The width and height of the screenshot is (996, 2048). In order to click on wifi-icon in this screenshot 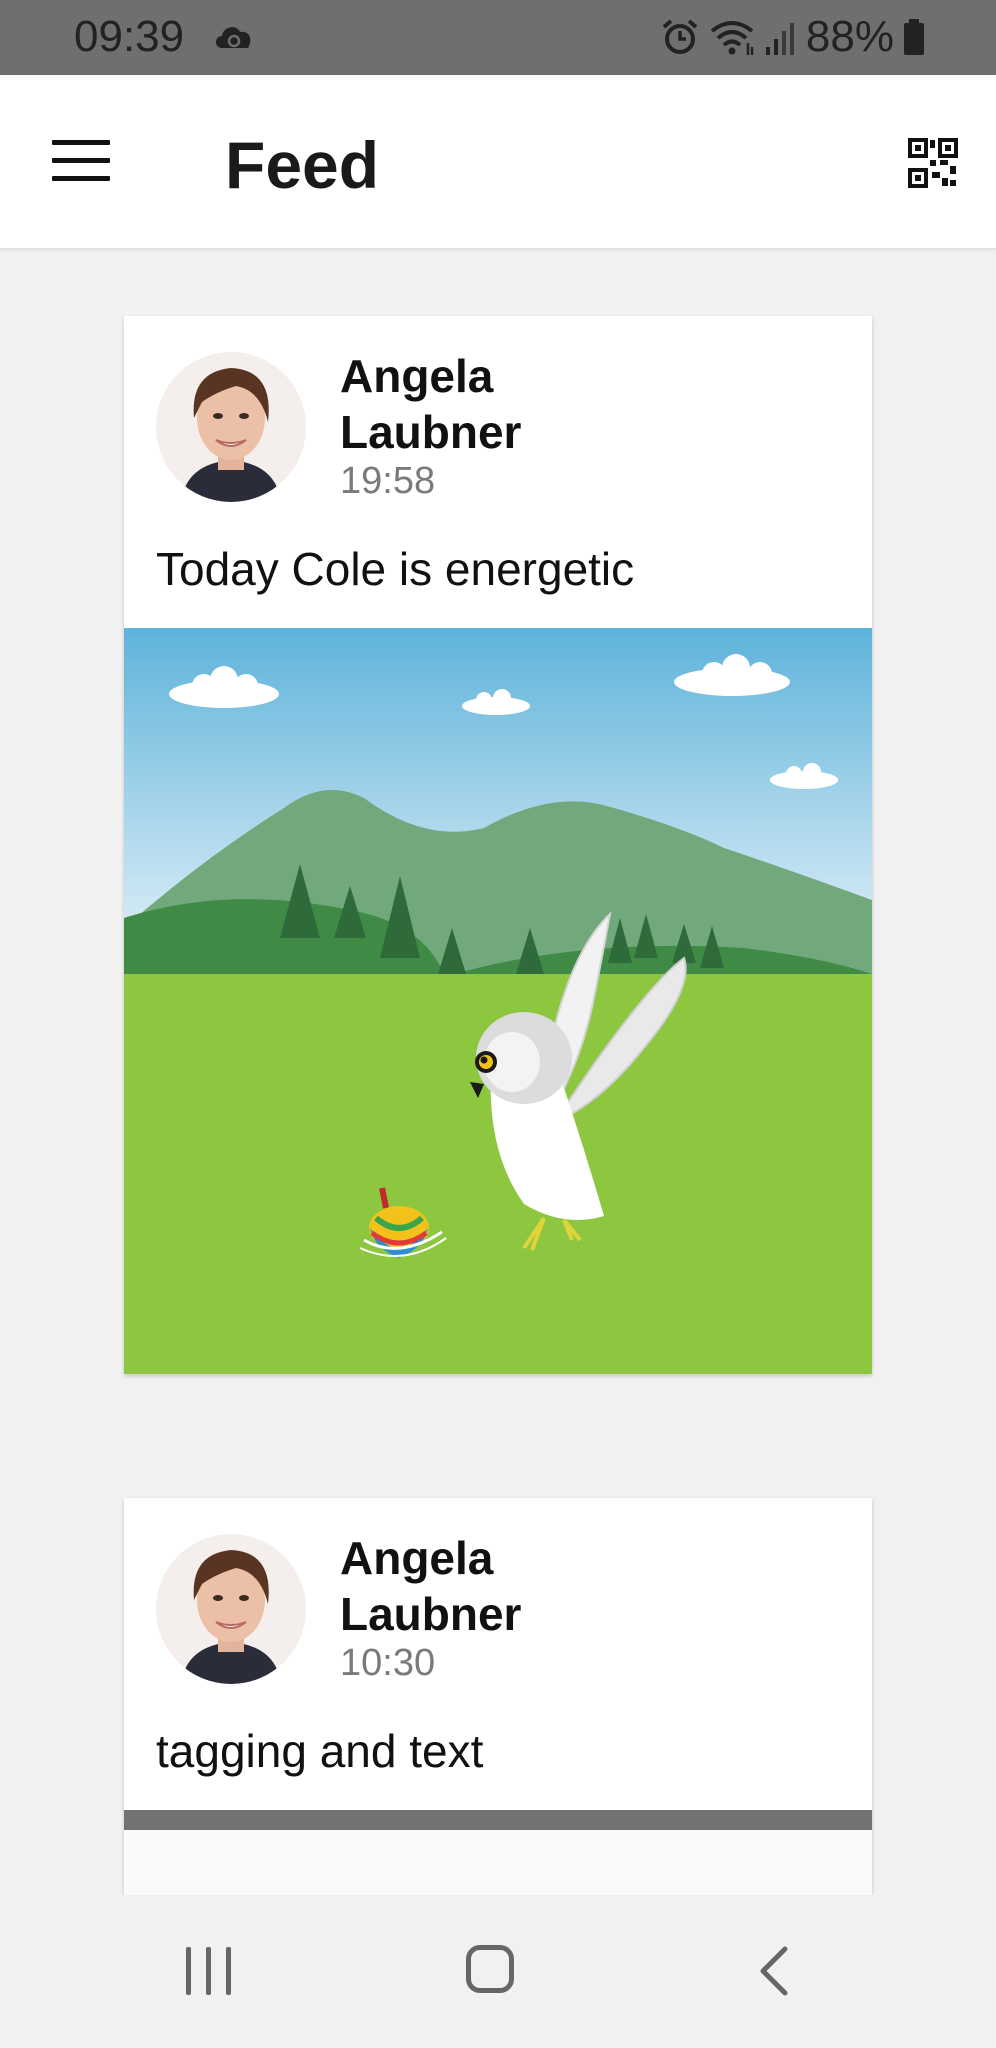, I will do `click(732, 38)`.